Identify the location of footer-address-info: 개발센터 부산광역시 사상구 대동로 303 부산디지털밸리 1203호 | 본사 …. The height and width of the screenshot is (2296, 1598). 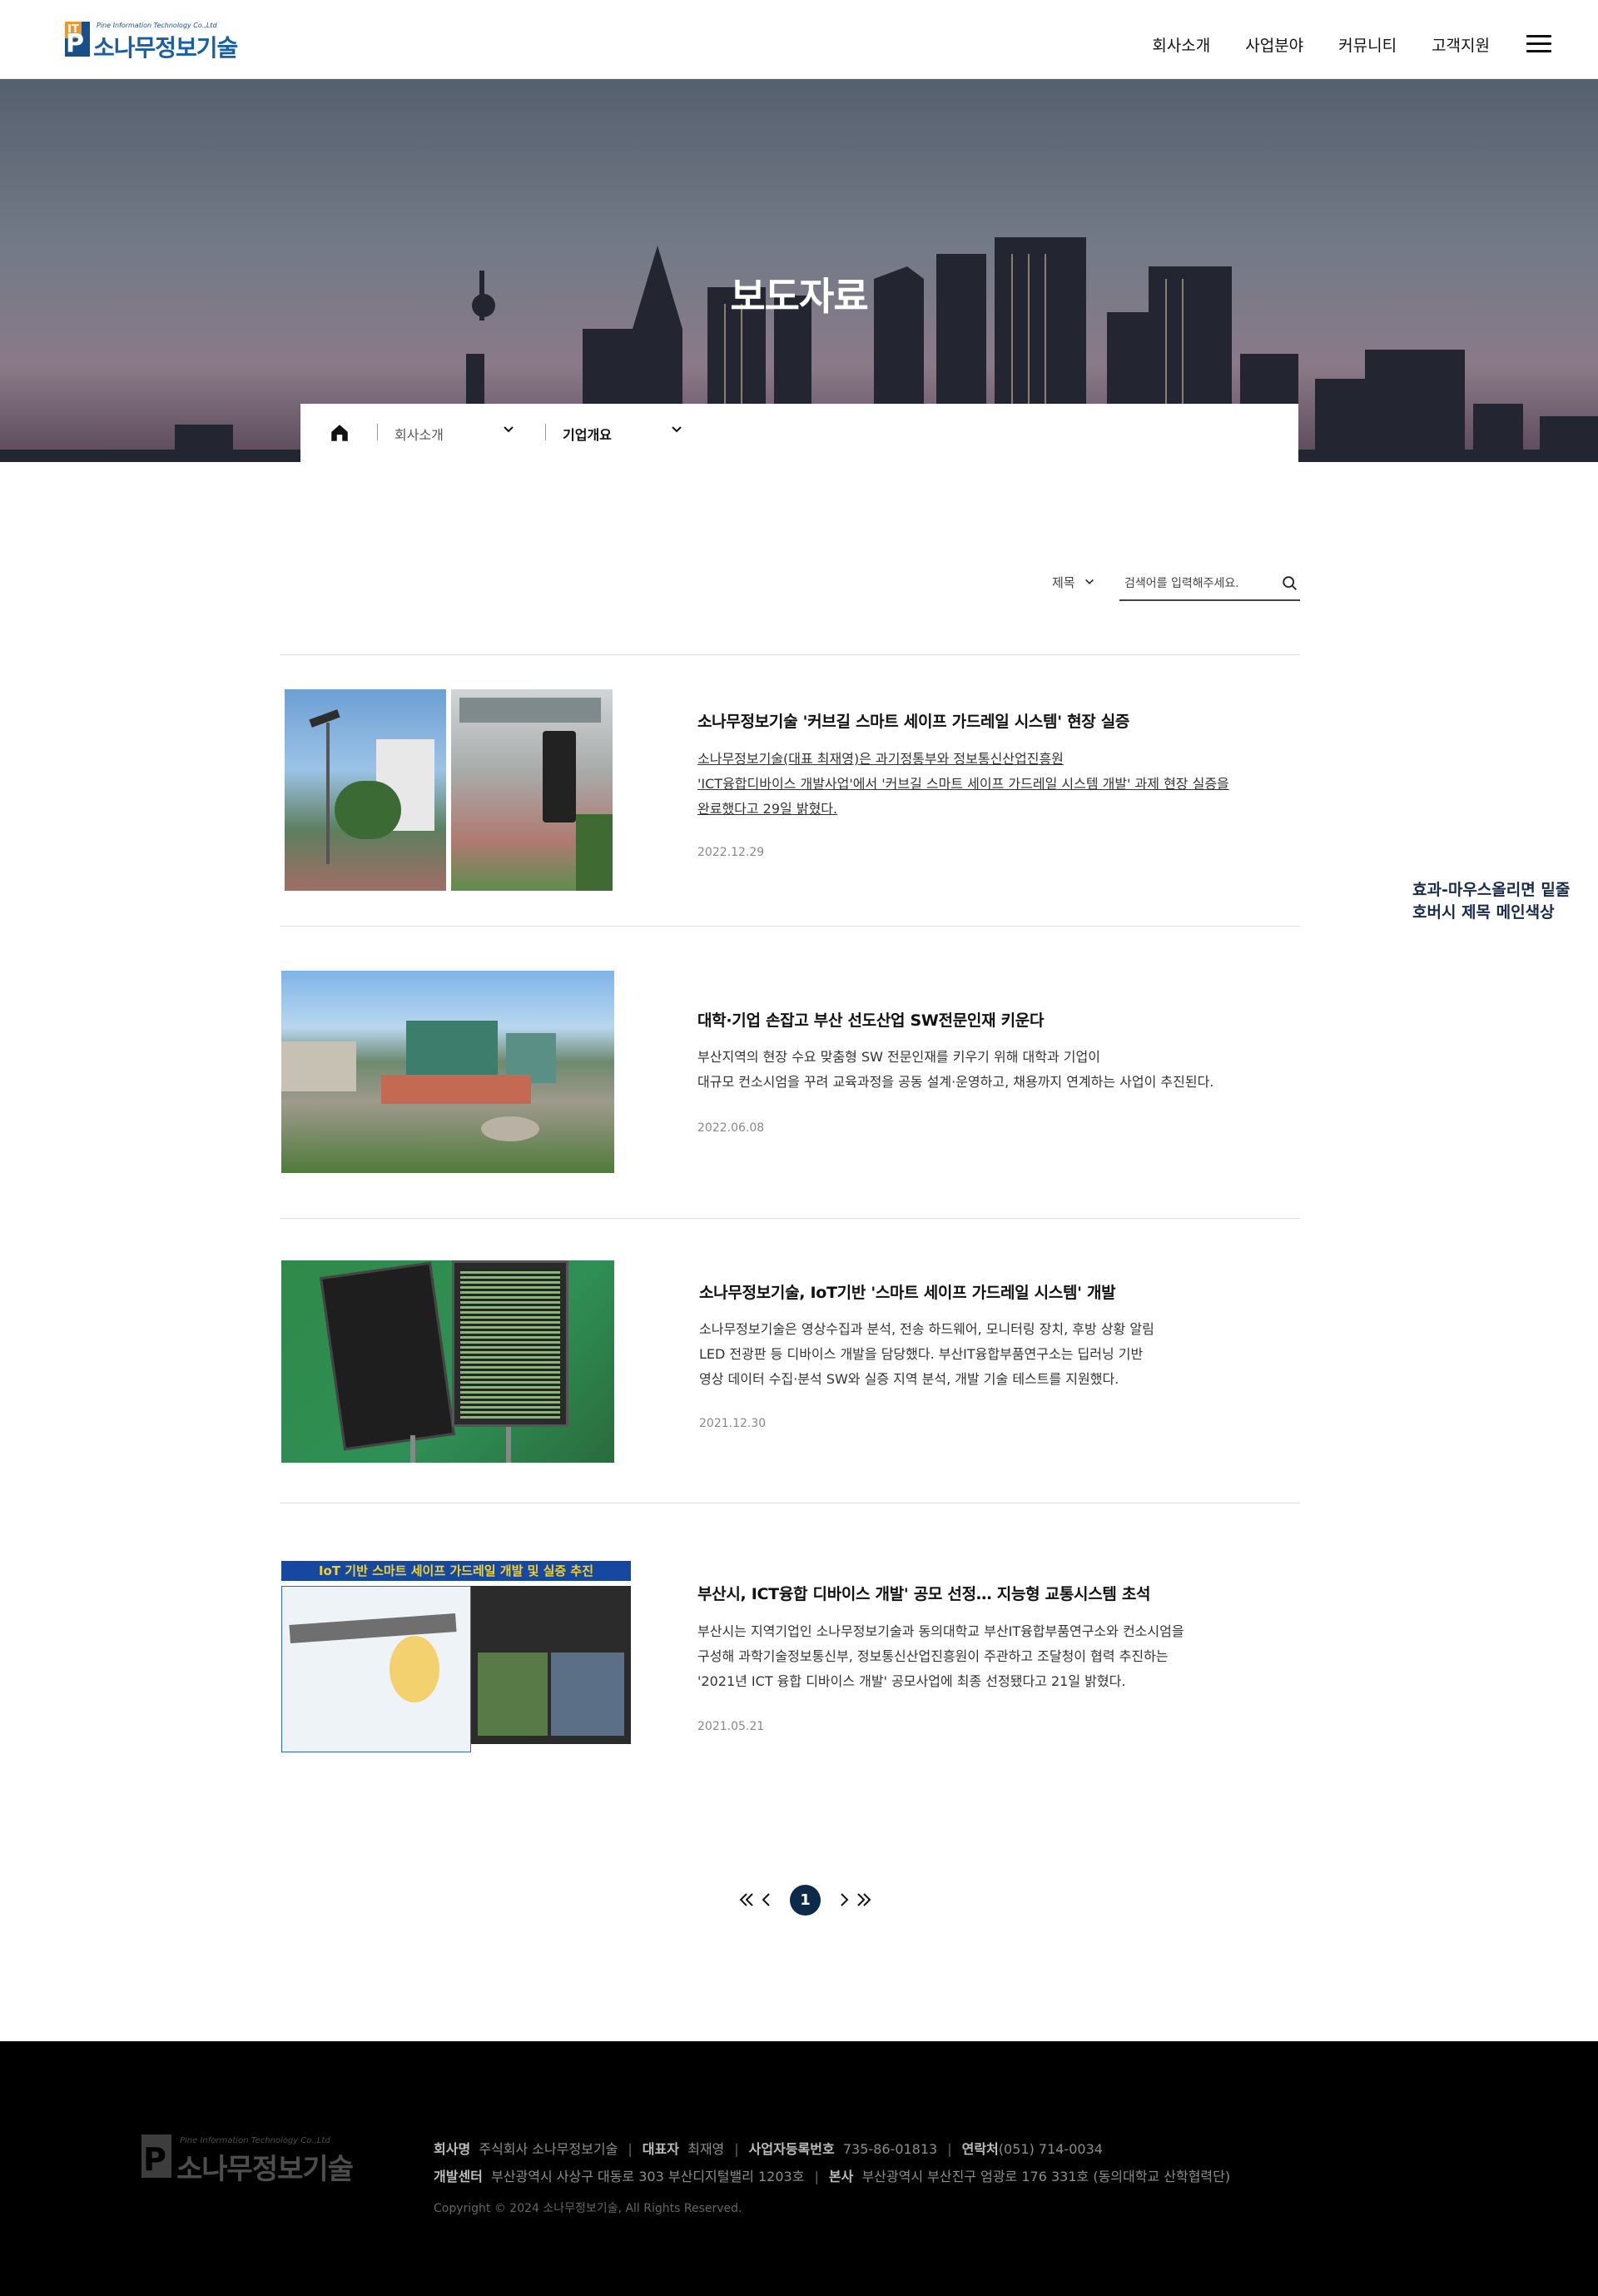
(832, 2176).